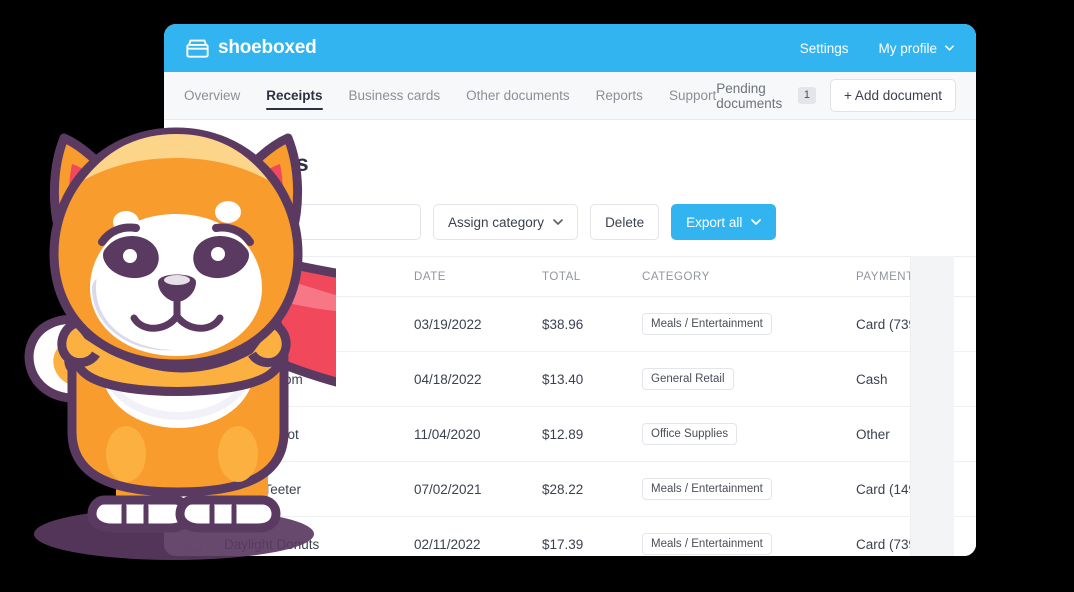 The image size is (1074, 592). Describe the element at coordinates (916, 489) in the screenshot. I see `cell-payment-type: Card (1491)` at that location.